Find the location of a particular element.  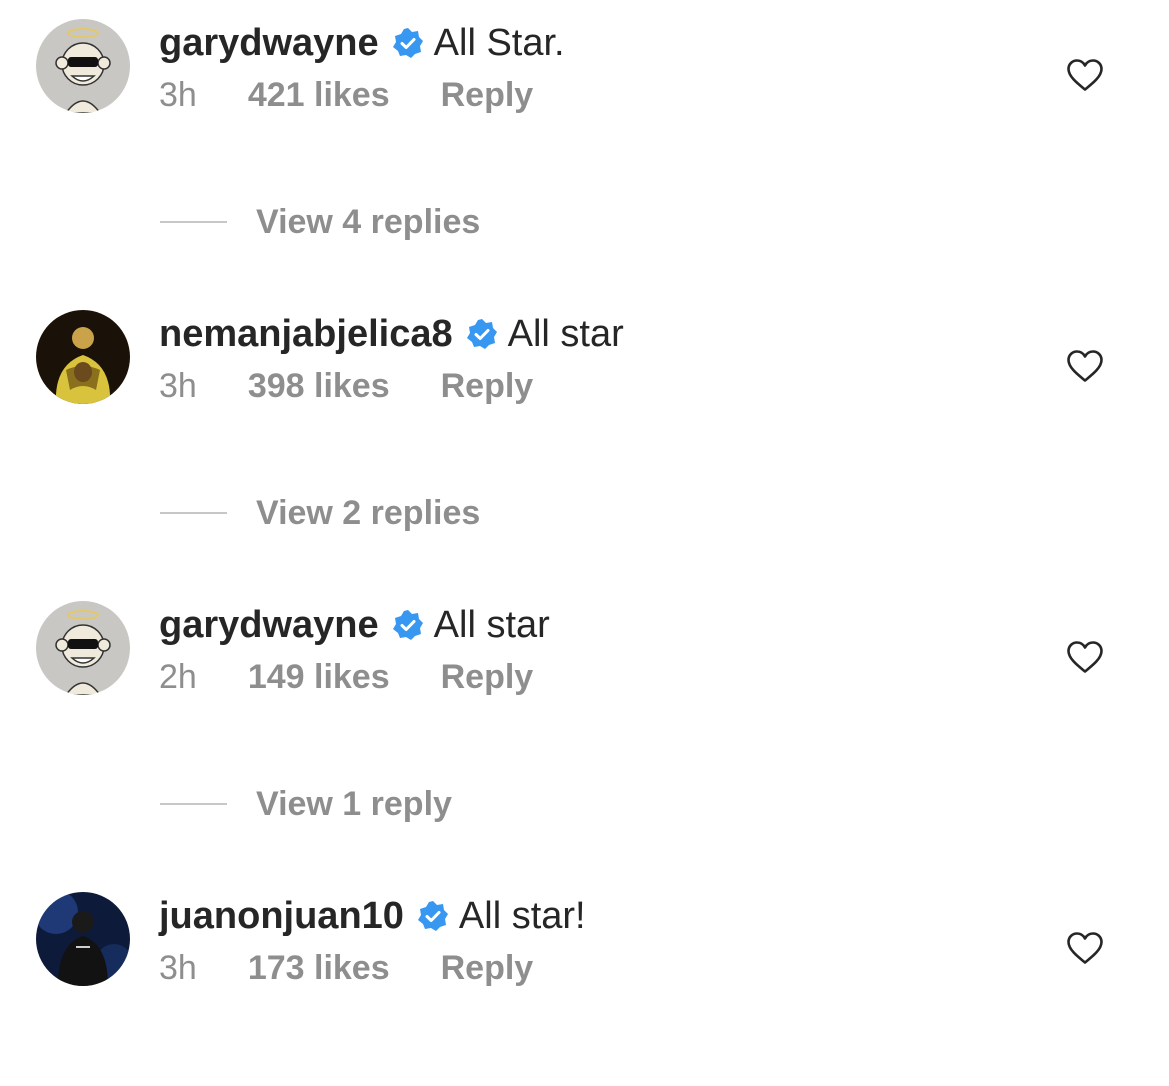

likes-count: 421 likes is located at coordinates (319, 95).